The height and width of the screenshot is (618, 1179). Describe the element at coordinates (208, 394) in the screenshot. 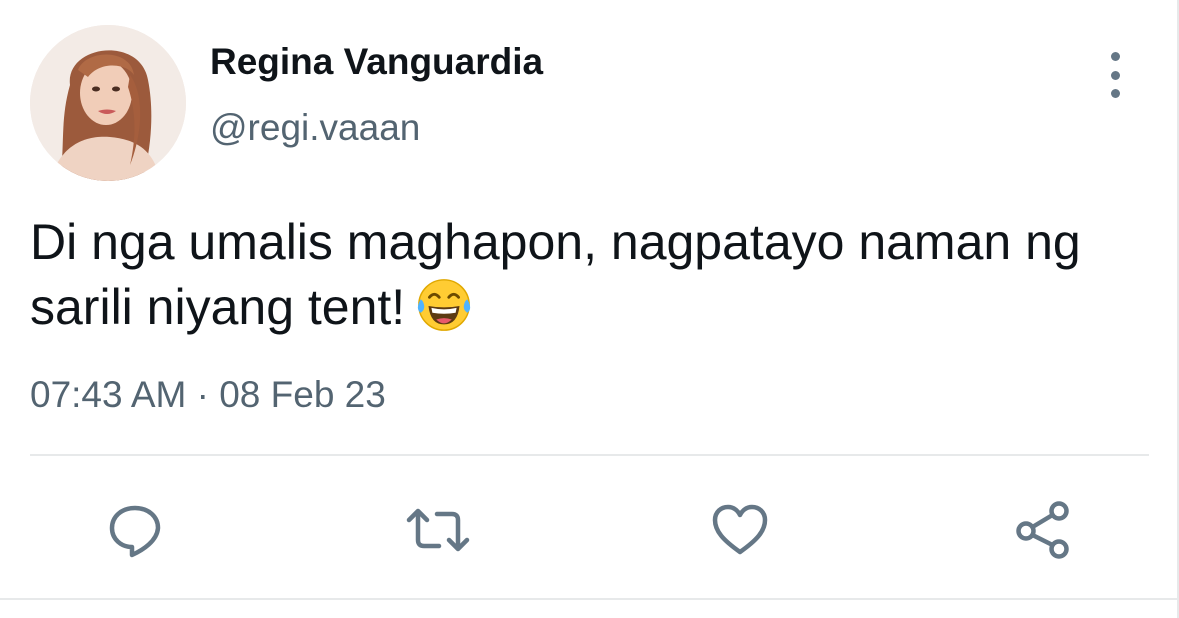

I see `tweet-timestamp: 07:43 AM · 08 Feb 23` at that location.